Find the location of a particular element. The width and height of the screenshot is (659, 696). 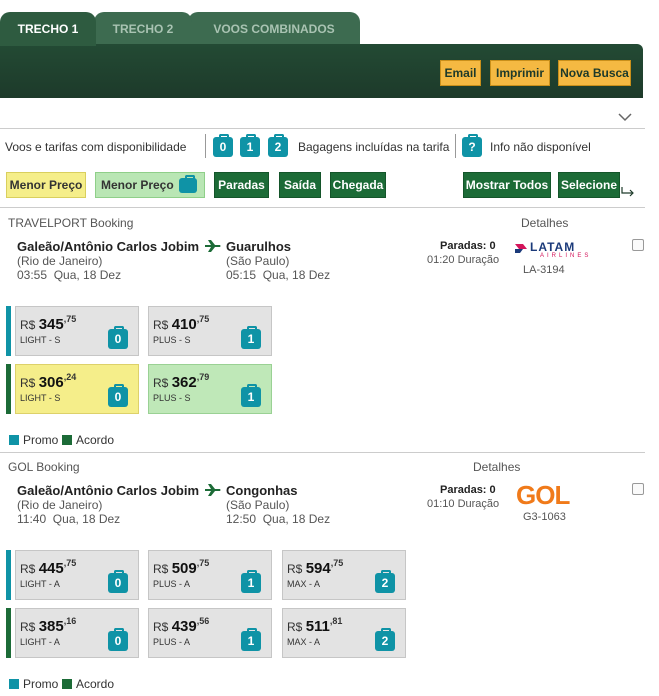

bag-icon is located at coordinates (188, 184).